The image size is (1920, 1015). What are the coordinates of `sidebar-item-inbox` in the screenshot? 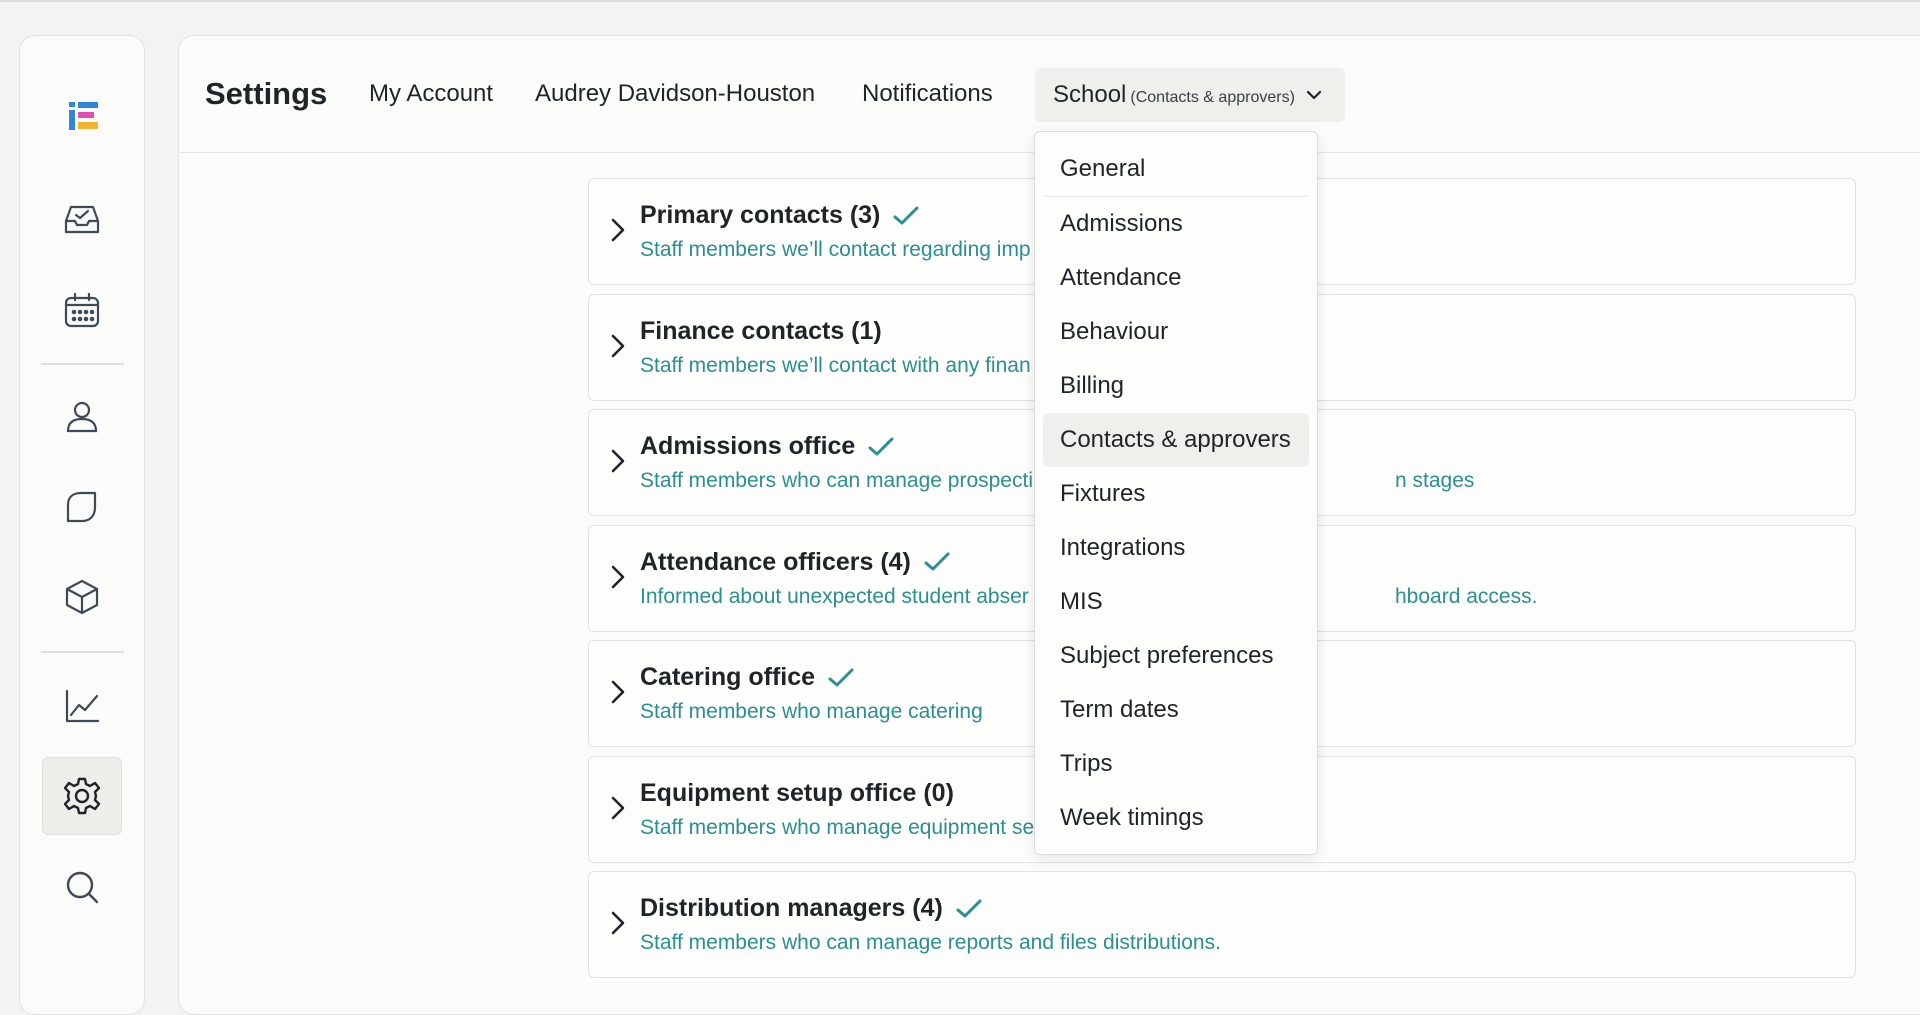 It's located at (82, 219).